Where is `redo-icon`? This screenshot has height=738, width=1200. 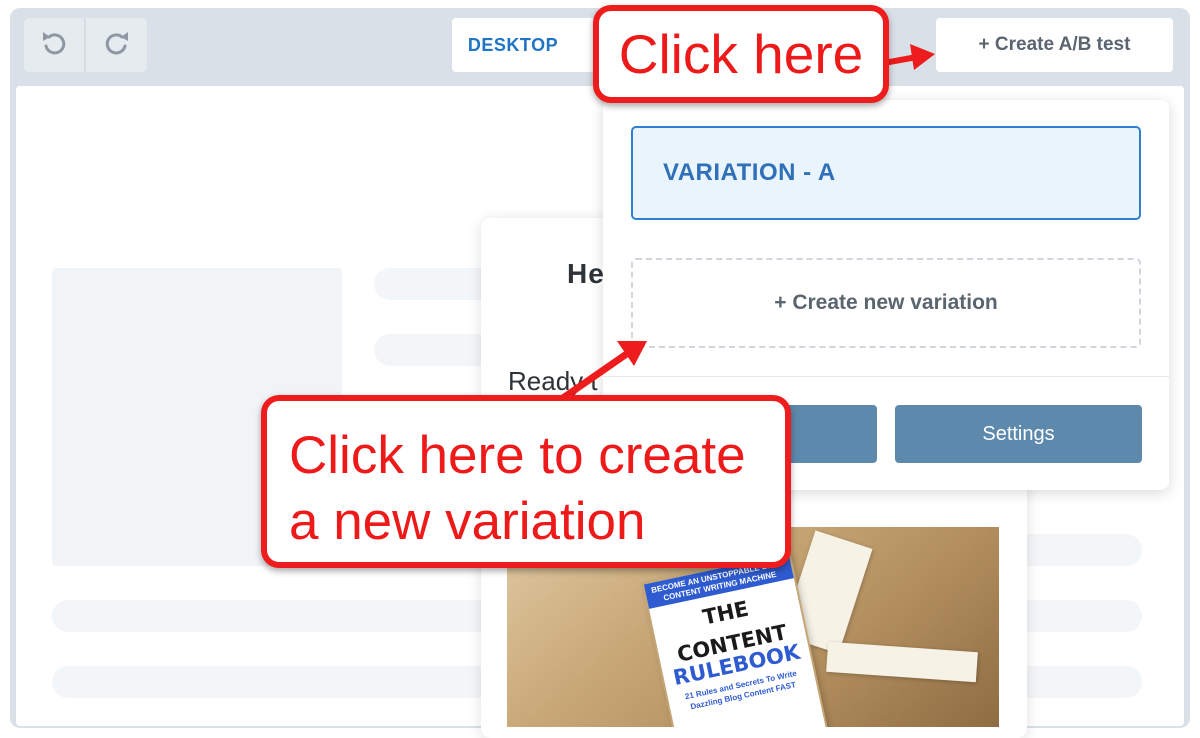 redo-icon is located at coordinates (117, 45).